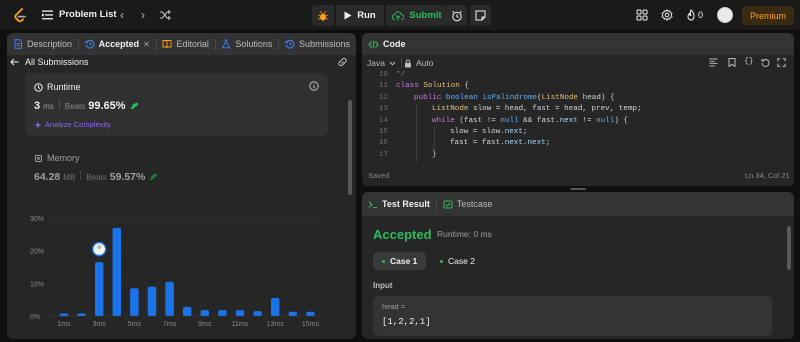 The height and width of the screenshot is (342, 800). Describe the element at coordinates (165, 15) in the screenshot. I see `shuffle-icon` at that location.